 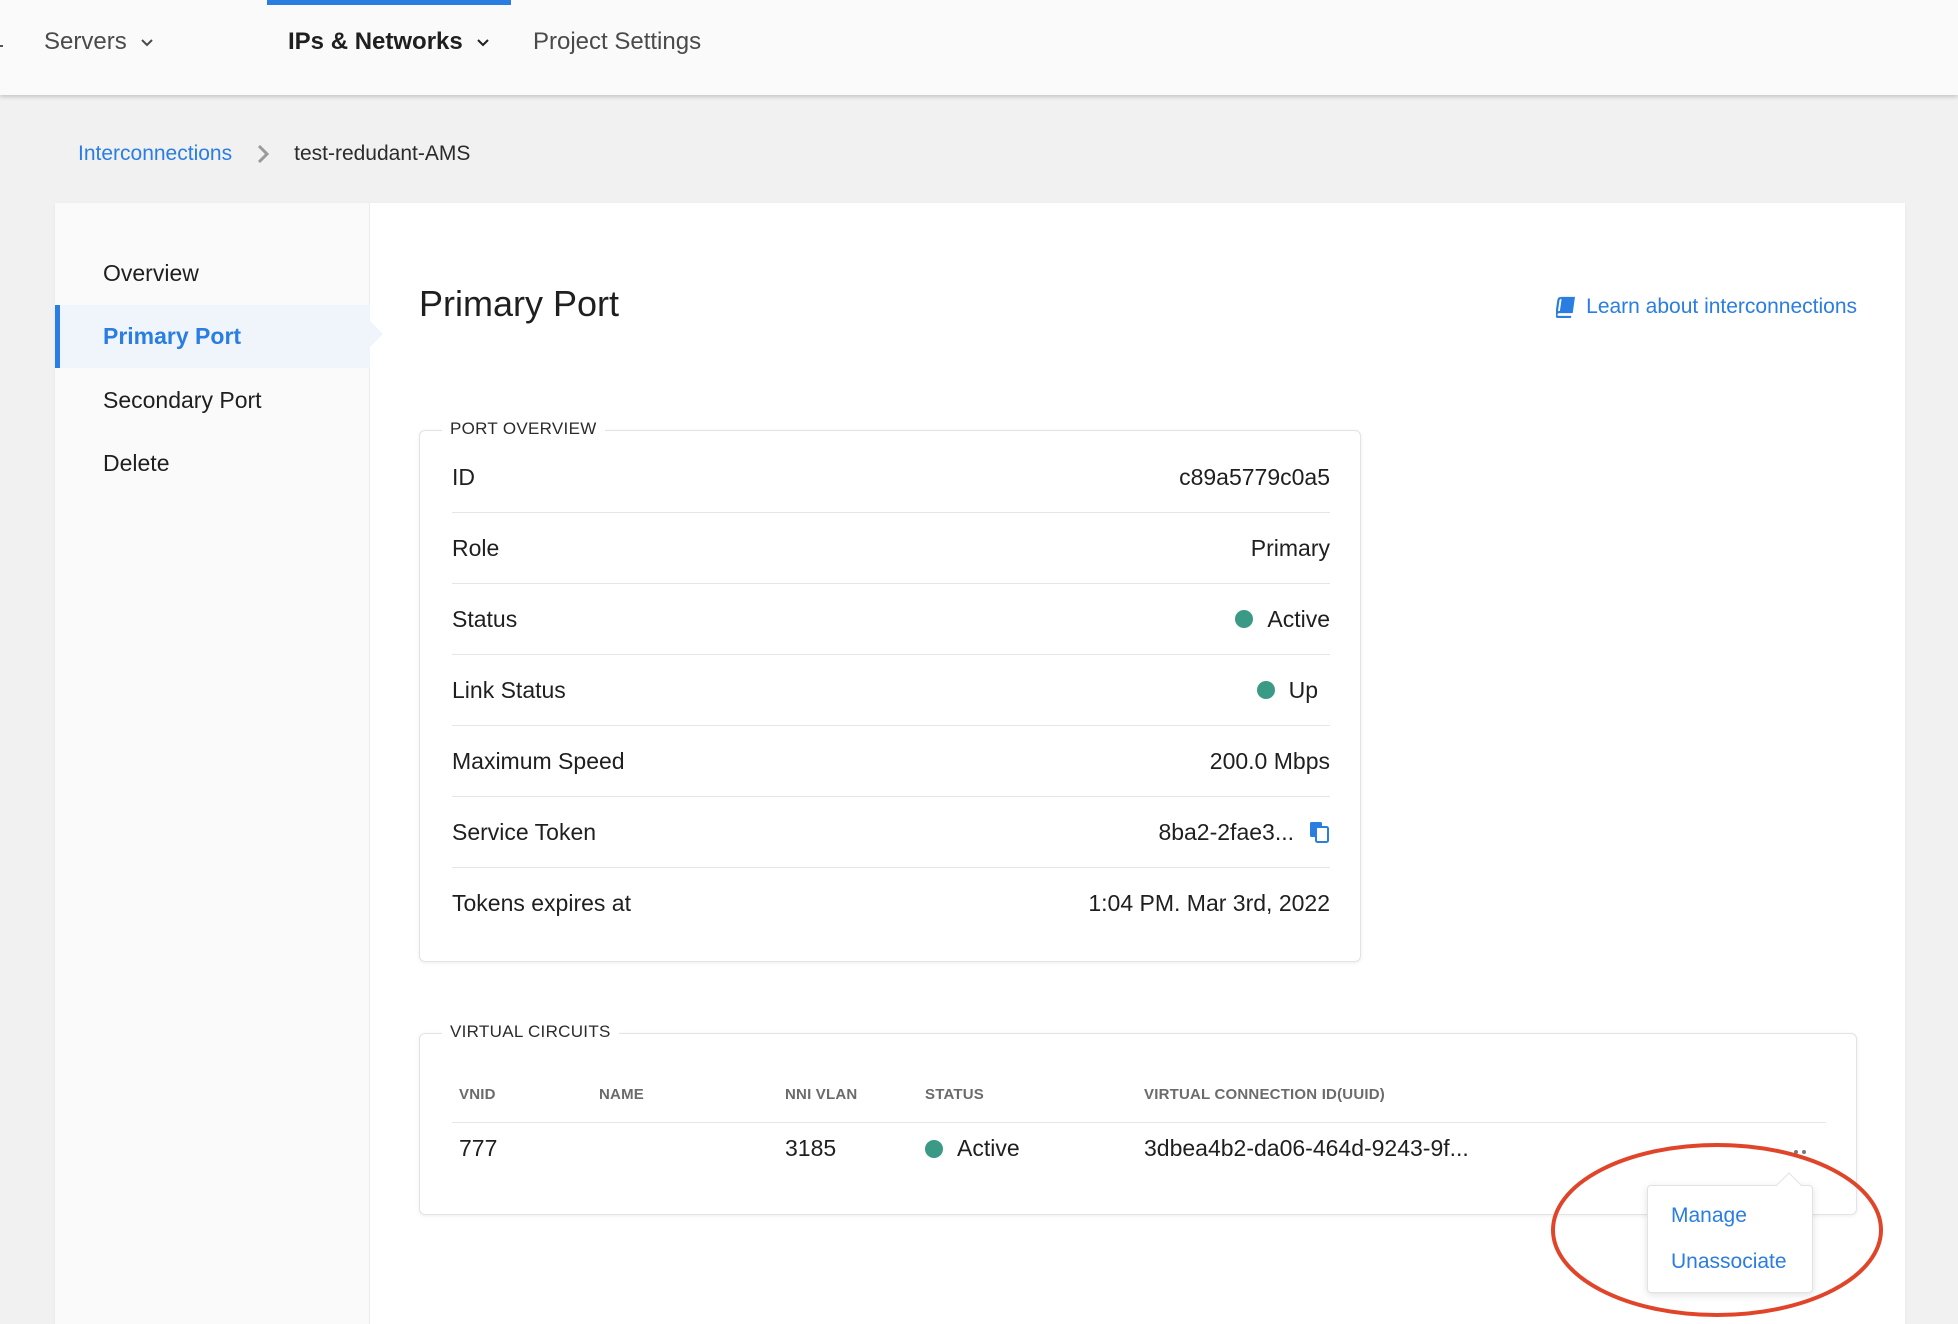 I want to click on row-actions-dropdown: Manage Unassociate, so click(x=1730, y=1232).